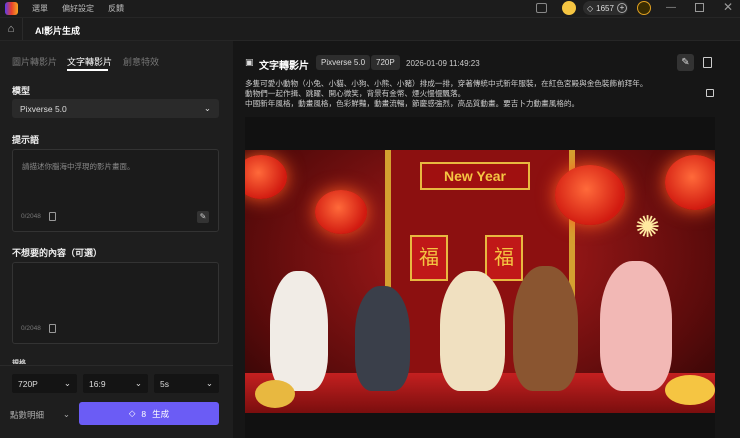 This screenshot has height=438, width=740. Describe the element at coordinates (186, 383) in the screenshot. I see `duration-select: 5s ⌄` at that location.